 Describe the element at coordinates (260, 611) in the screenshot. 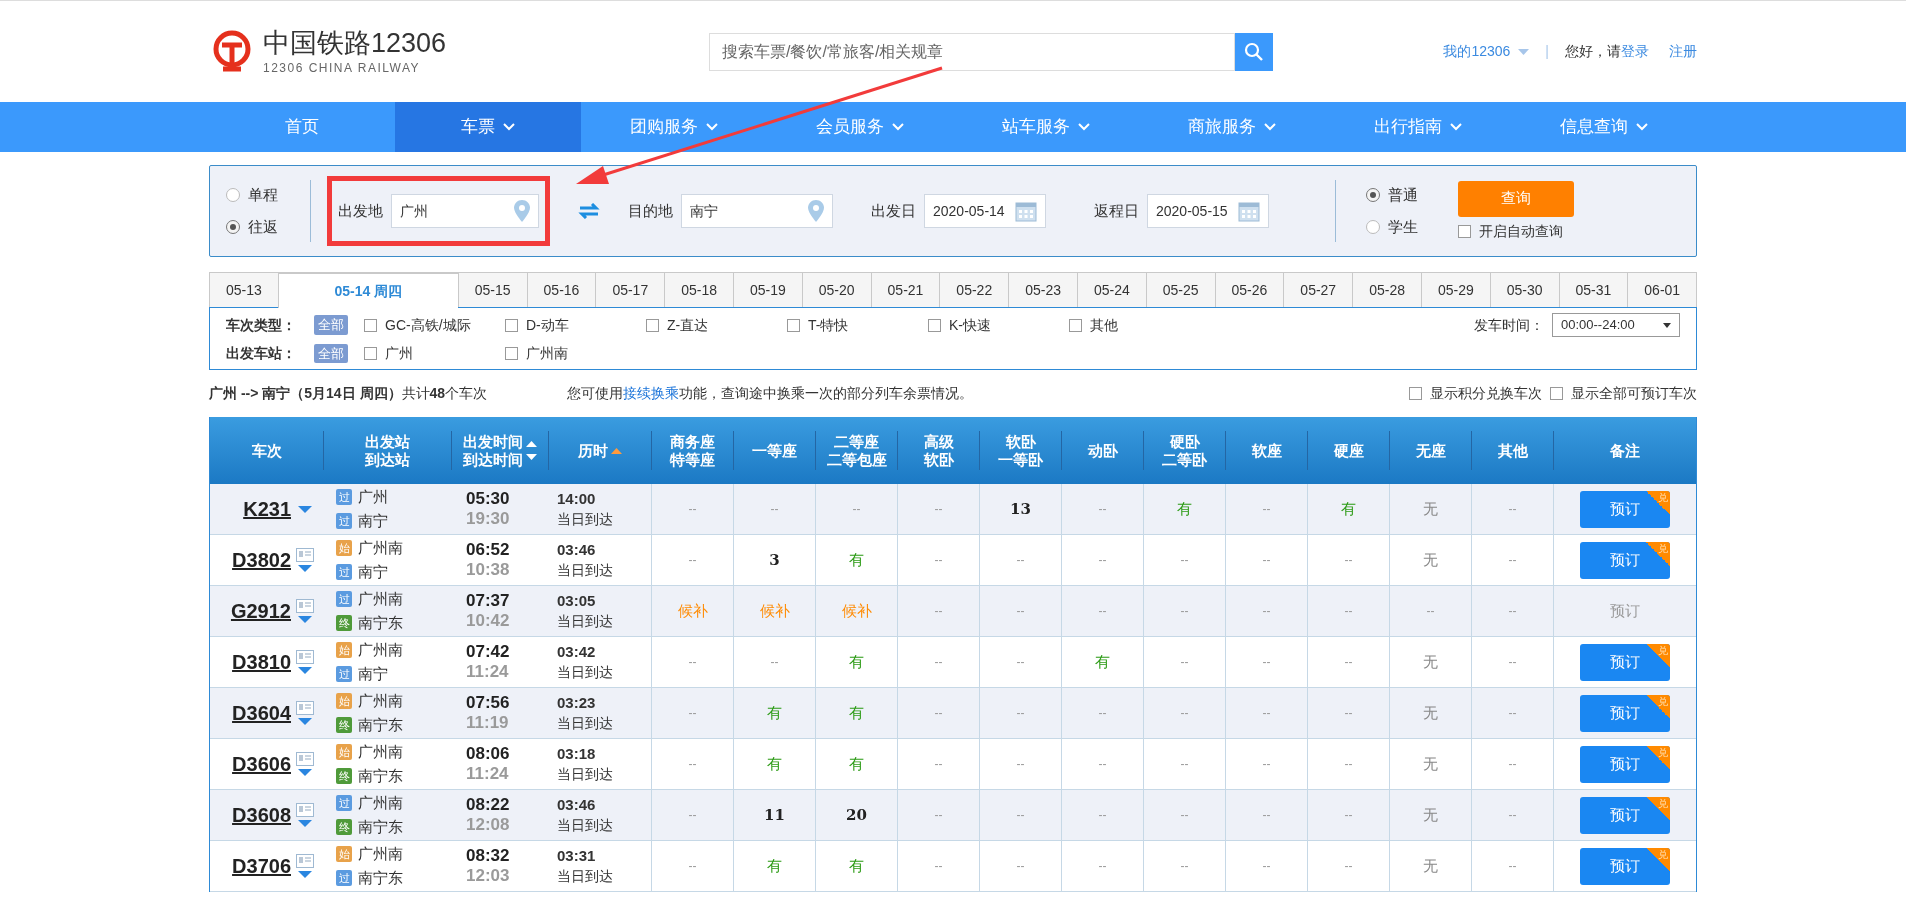

I see `train-number-link: G2912` at that location.